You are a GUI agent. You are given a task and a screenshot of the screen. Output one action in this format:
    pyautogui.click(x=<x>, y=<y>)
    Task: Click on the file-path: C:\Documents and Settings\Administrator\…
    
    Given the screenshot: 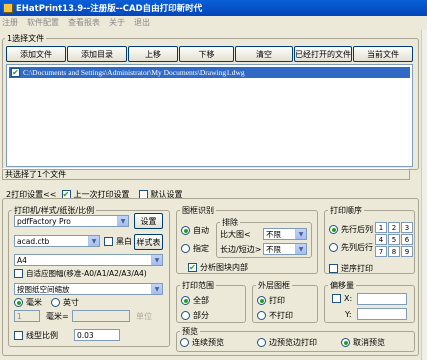 What is the action you would take?
    pyautogui.click(x=134, y=72)
    